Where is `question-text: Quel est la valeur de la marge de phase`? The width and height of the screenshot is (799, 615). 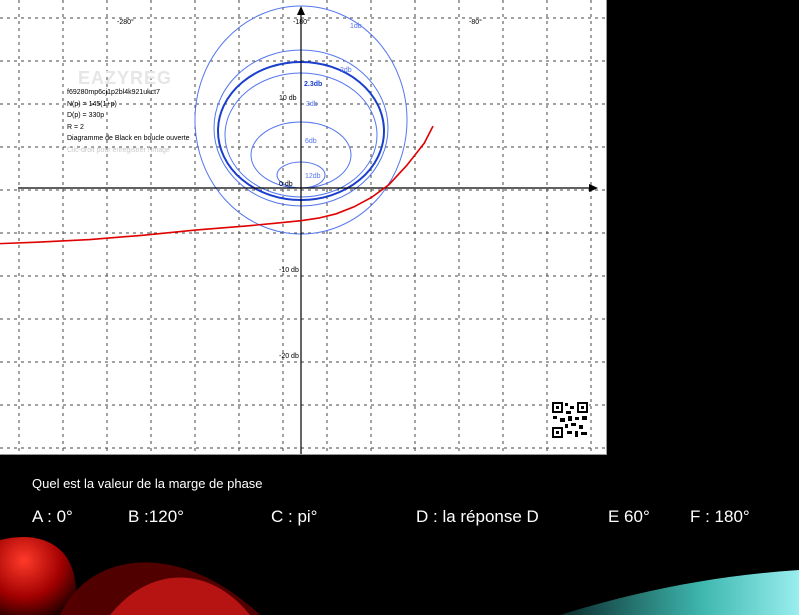 question-text: Quel est la valeur de la marge de phase is located at coordinates (147, 483).